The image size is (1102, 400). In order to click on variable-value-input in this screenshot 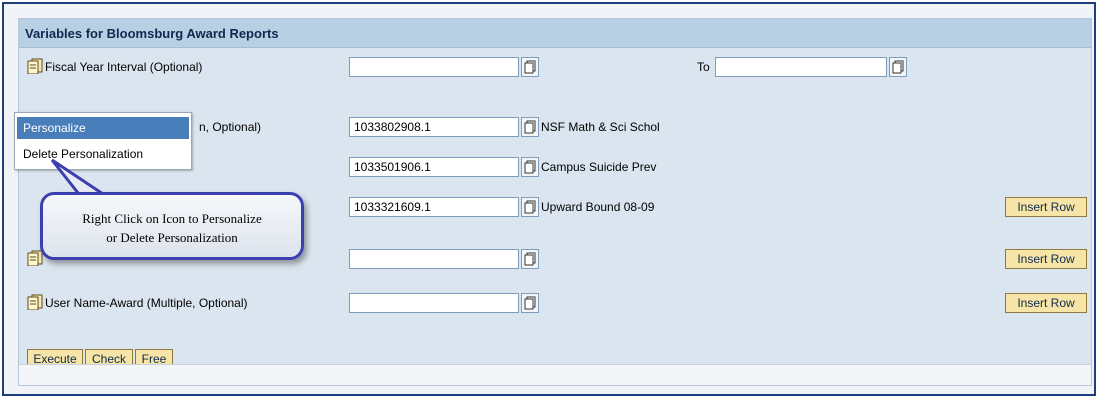, I will do `click(434, 259)`.